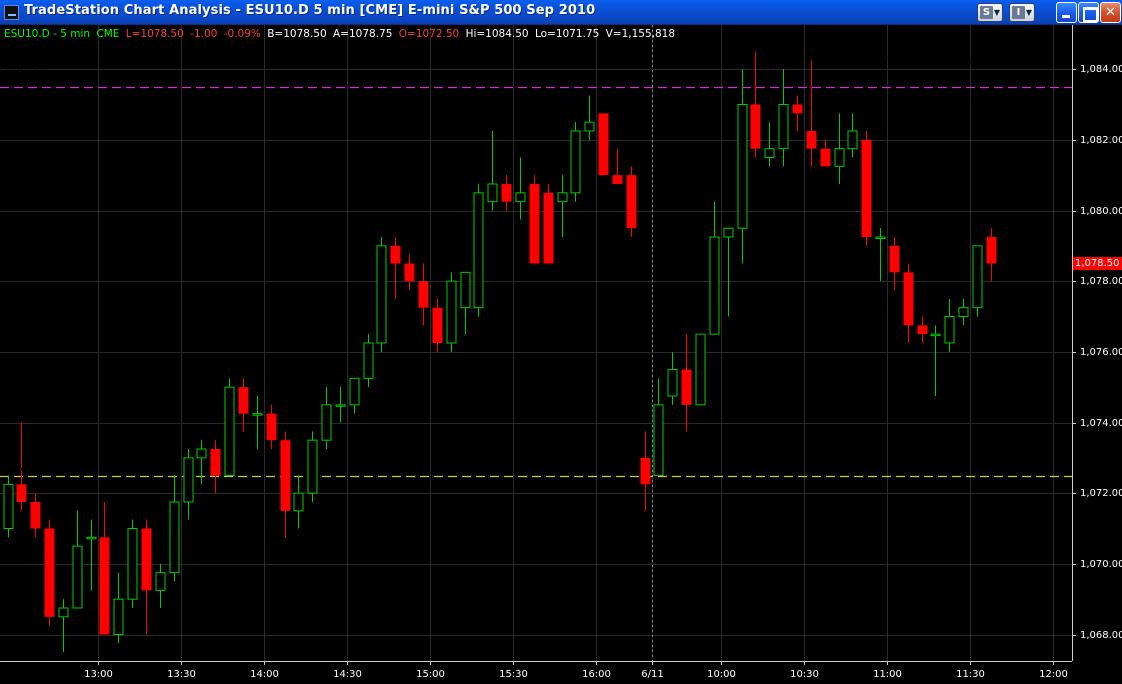 This screenshot has height=684, width=1122. What do you see at coordinates (1101, 635) in the screenshot?
I see `price-tick-label: 1,068.00` at bounding box center [1101, 635].